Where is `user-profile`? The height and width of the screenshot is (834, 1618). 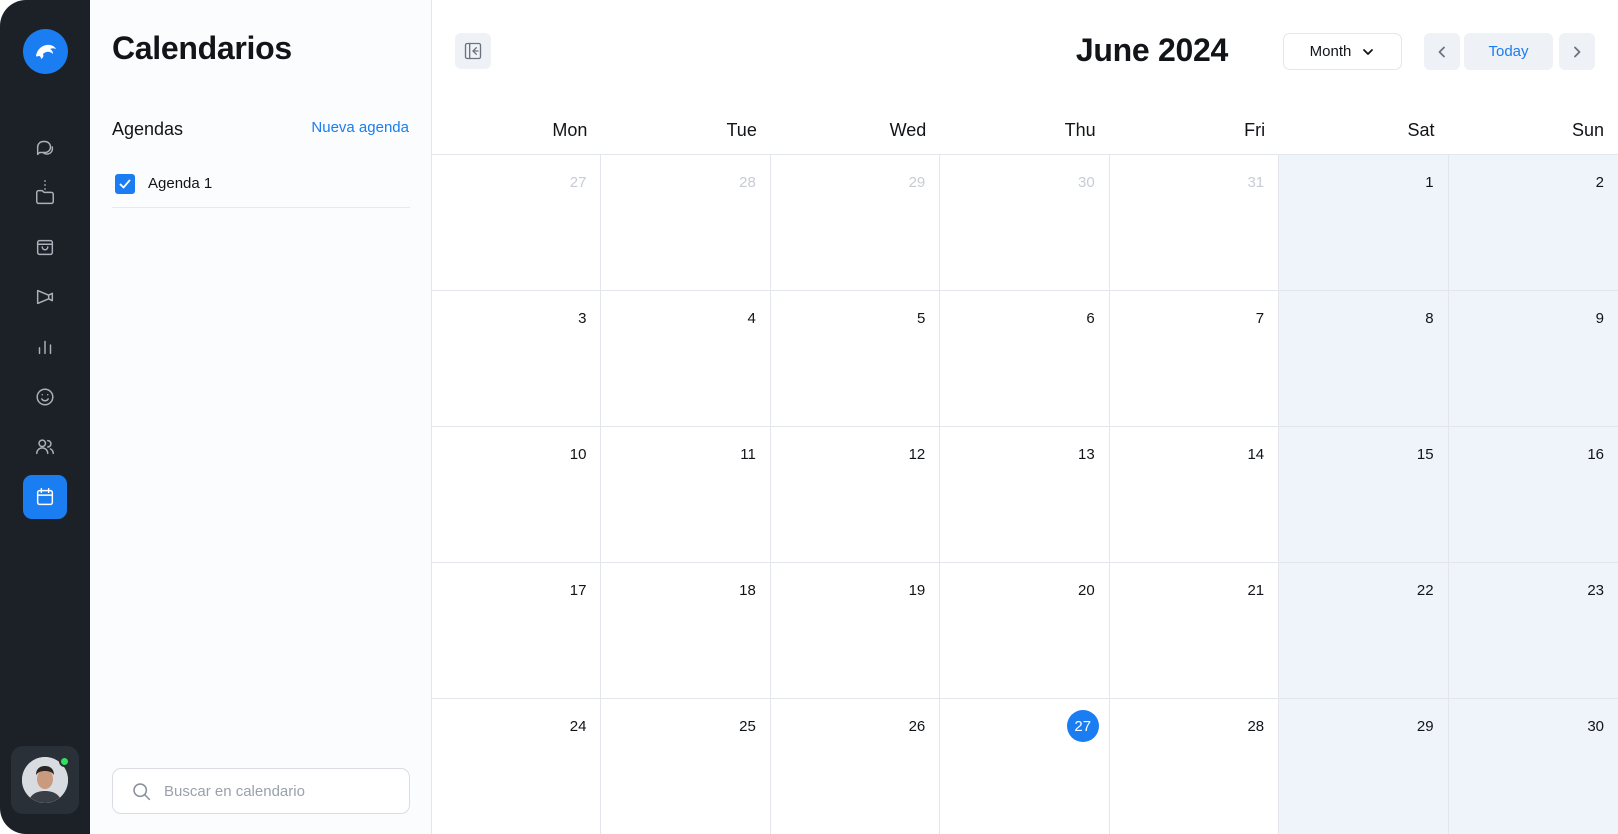
user-profile is located at coordinates (45, 780).